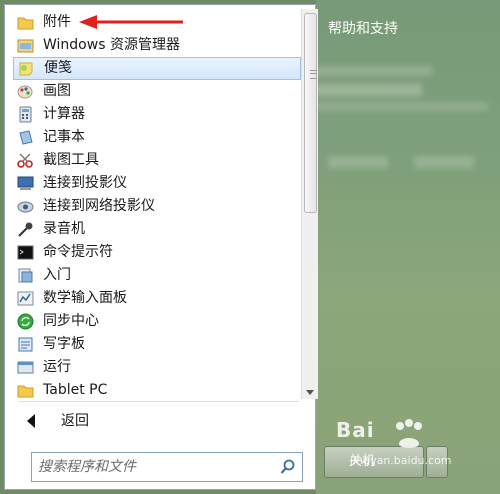  Describe the element at coordinates (85, 183) in the screenshot. I see `menu-item-label: 连接到投影仪` at that location.